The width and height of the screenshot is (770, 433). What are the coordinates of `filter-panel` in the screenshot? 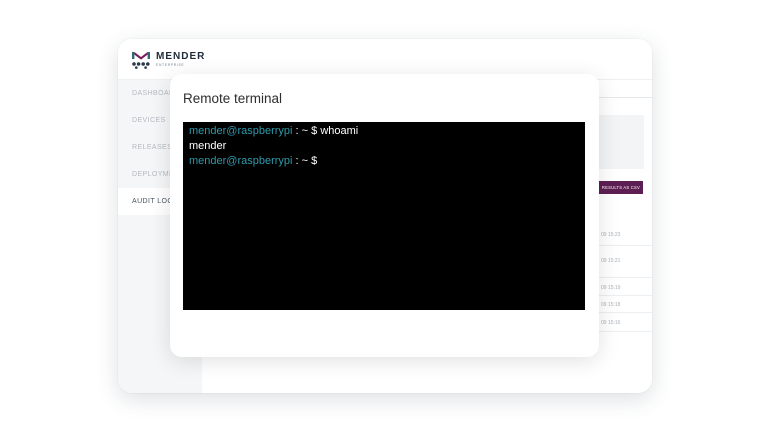 It's located at (621, 142).